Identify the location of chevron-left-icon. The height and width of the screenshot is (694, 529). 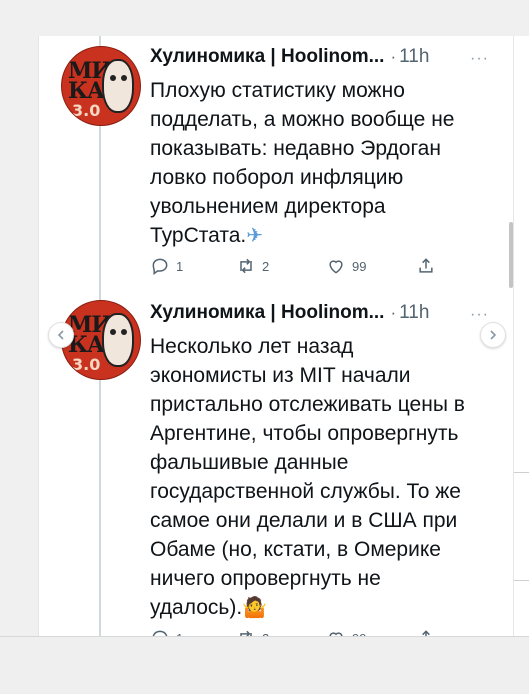
(60, 335).